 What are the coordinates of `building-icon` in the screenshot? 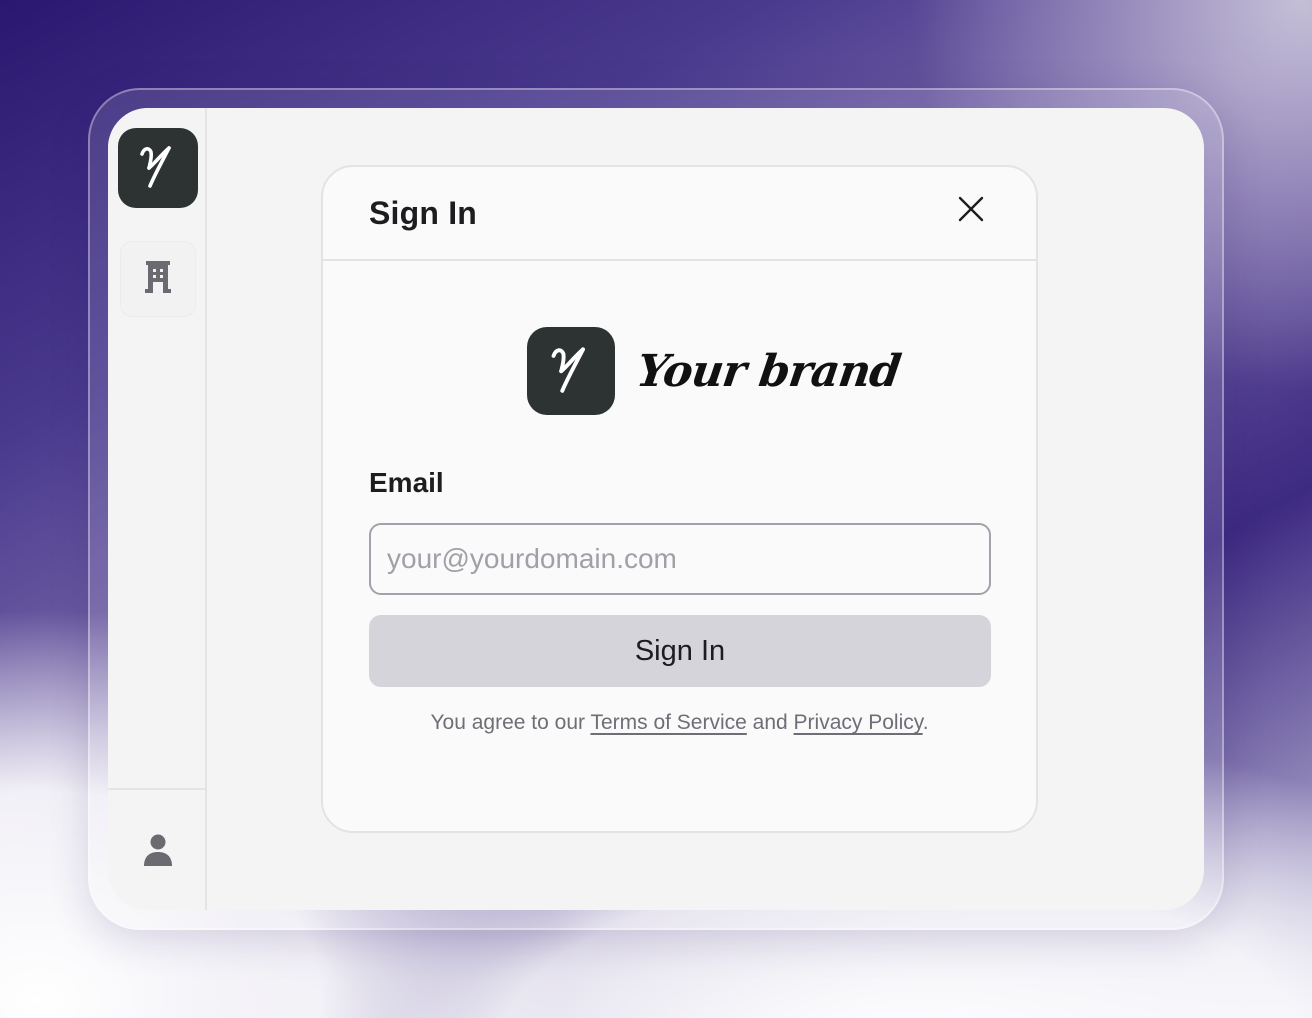 It's located at (158, 279).